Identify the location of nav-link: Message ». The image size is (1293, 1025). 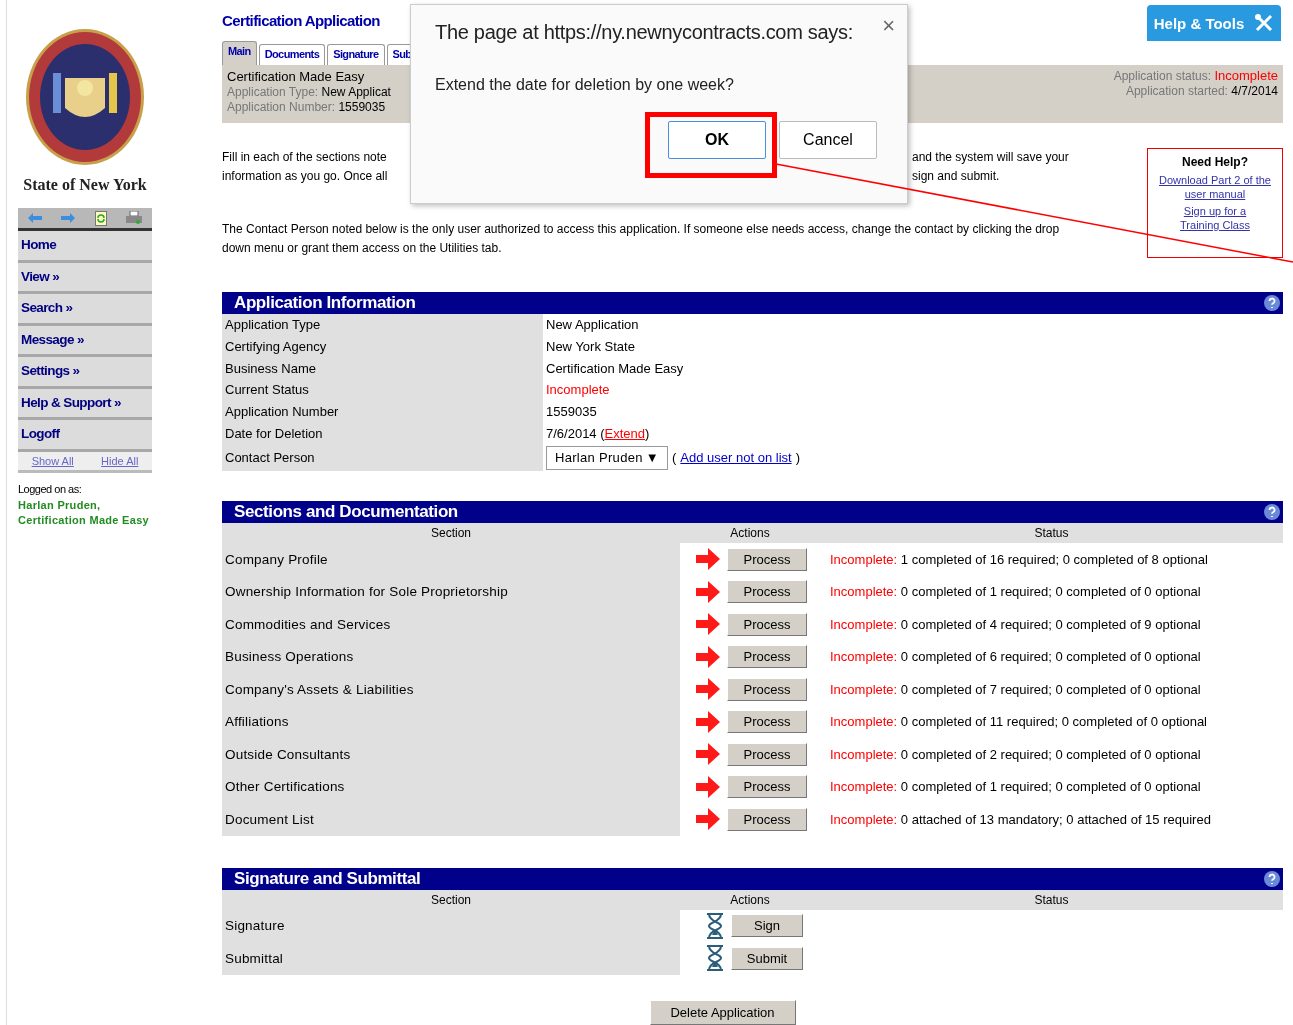
(85, 341).